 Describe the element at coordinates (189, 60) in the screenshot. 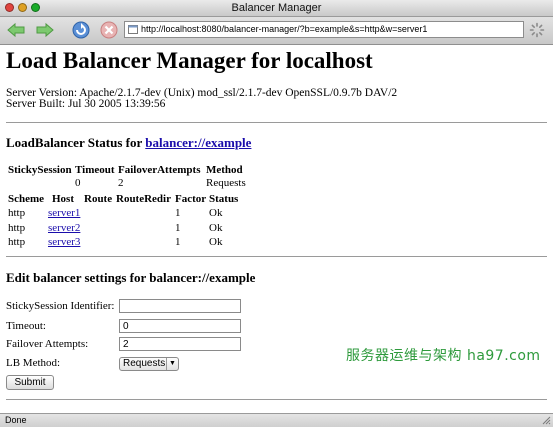

I see `page-title: Load Balancer Manager for localhost` at that location.